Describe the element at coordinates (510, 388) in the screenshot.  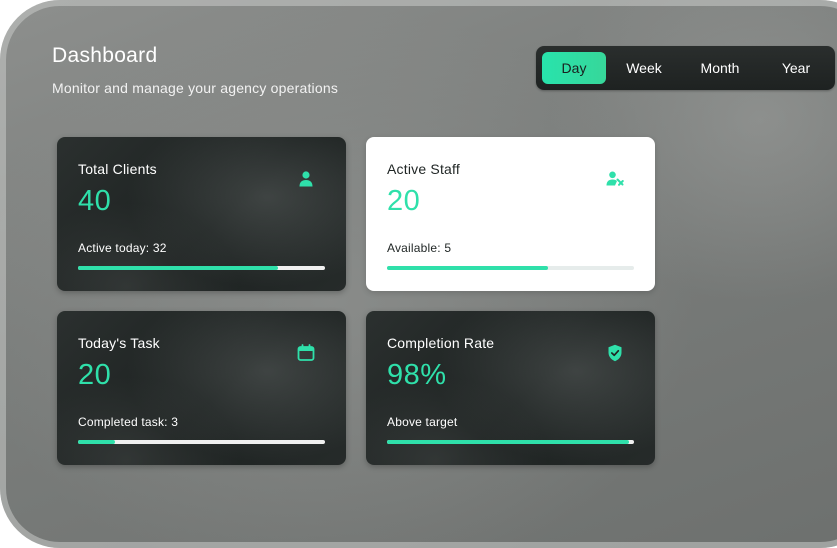
I see `completion-rate-card: Completion Rate 98% Above target` at that location.